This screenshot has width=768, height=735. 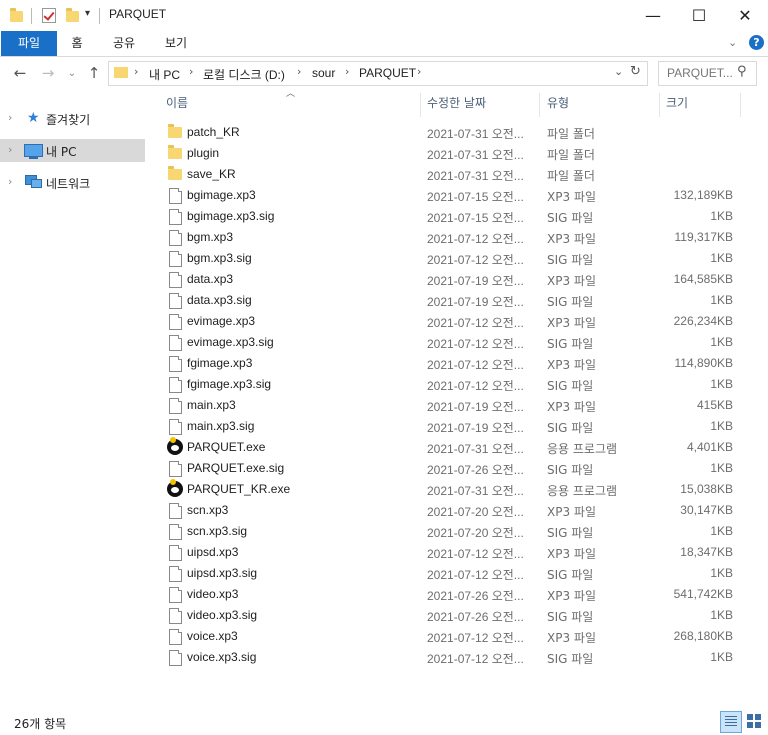 I want to click on tab-view: 보기, so click(x=176, y=43).